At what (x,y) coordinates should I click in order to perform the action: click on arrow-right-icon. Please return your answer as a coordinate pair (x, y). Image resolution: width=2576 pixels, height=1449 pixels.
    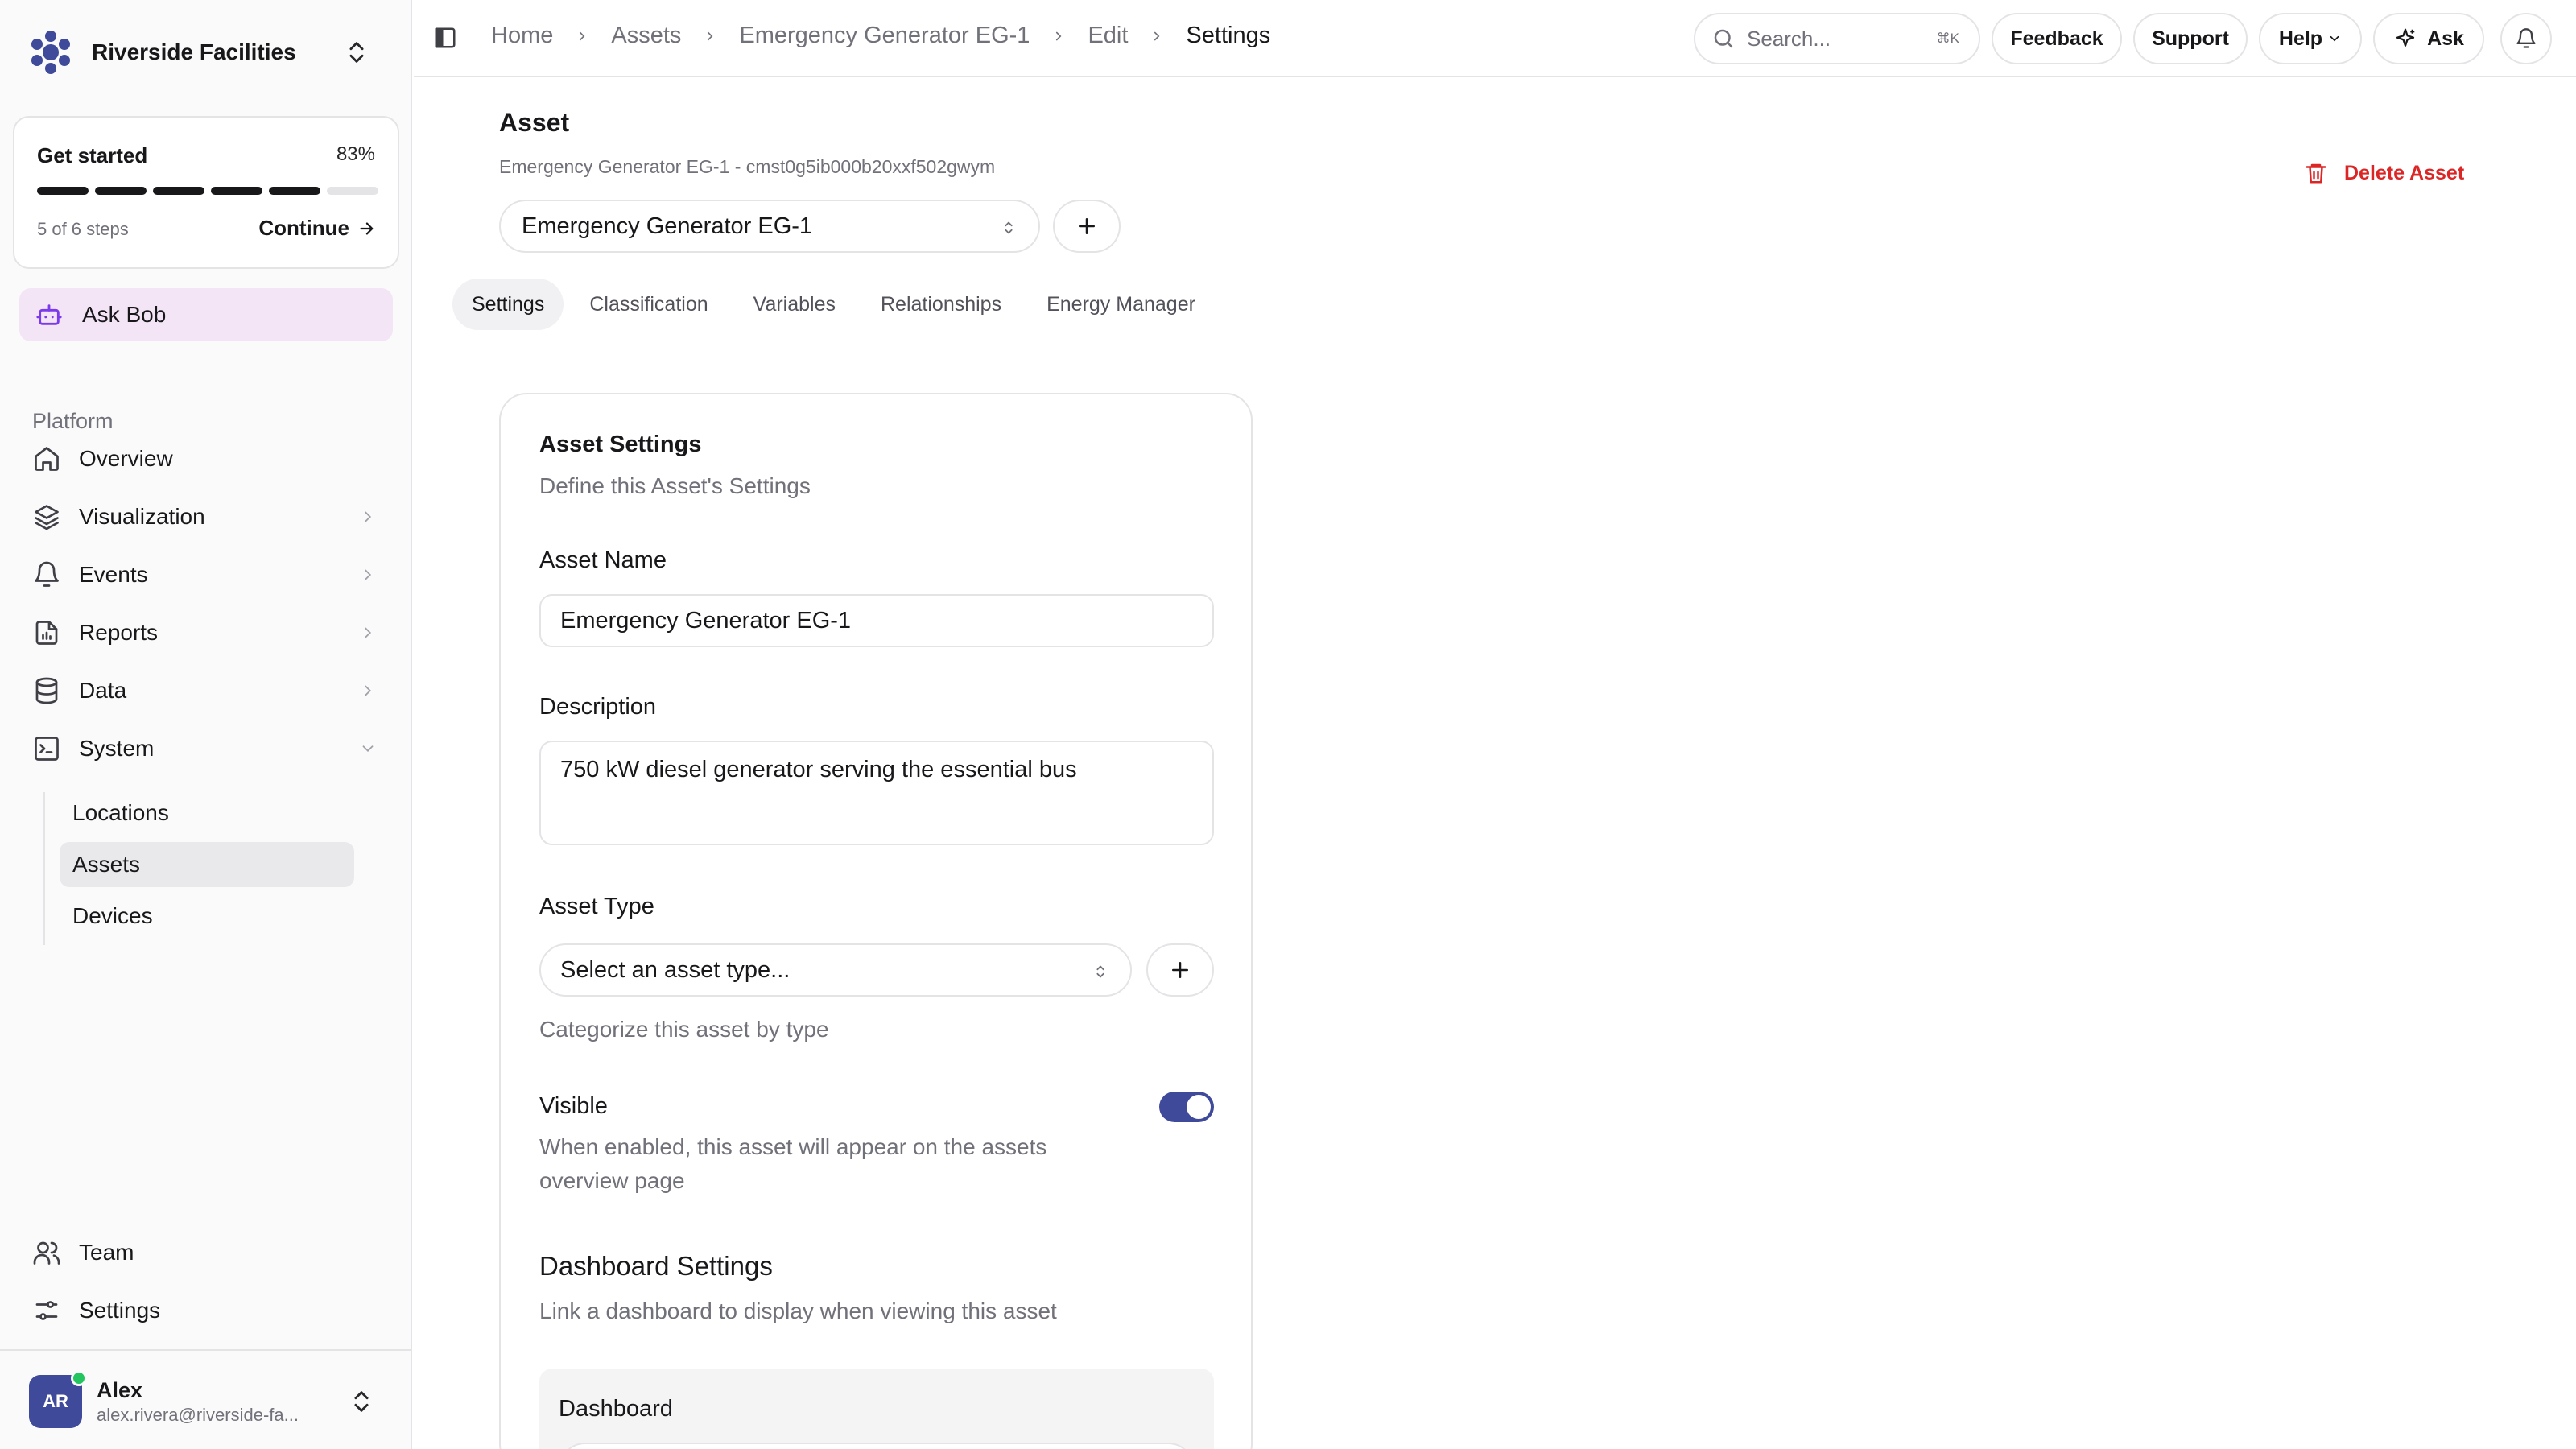
    Looking at the image, I should click on (366, 228).